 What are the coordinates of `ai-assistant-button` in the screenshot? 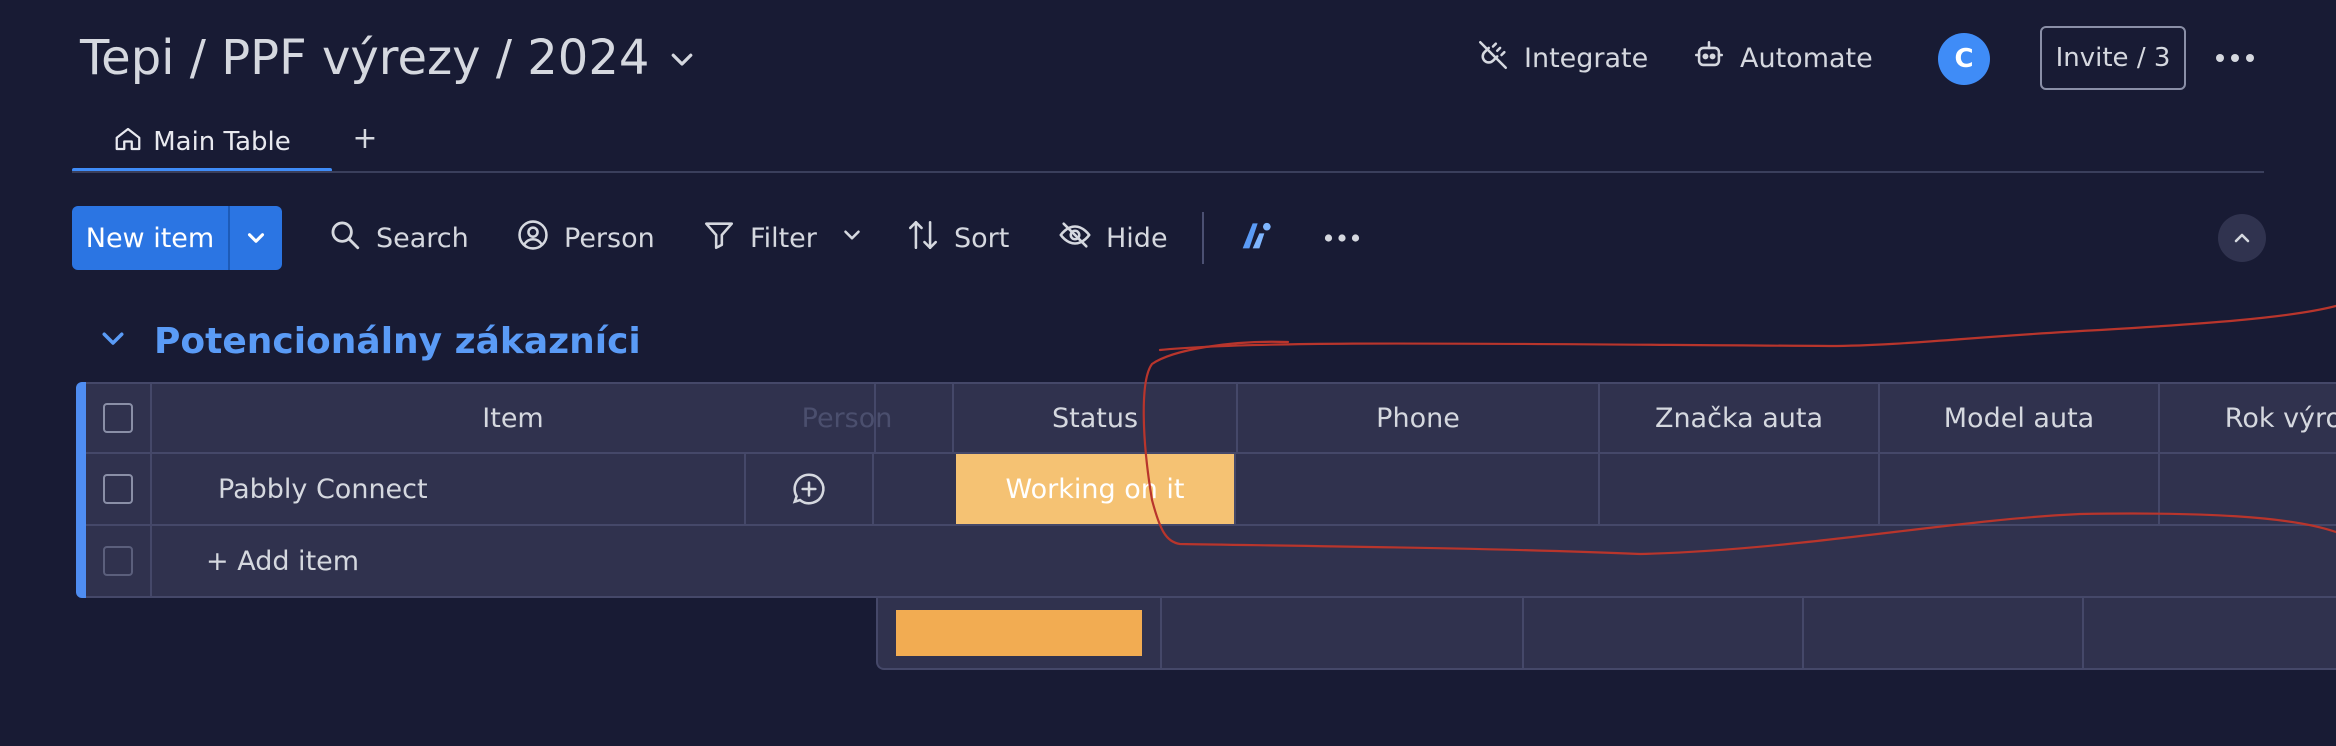 It's located at (1256, 238).